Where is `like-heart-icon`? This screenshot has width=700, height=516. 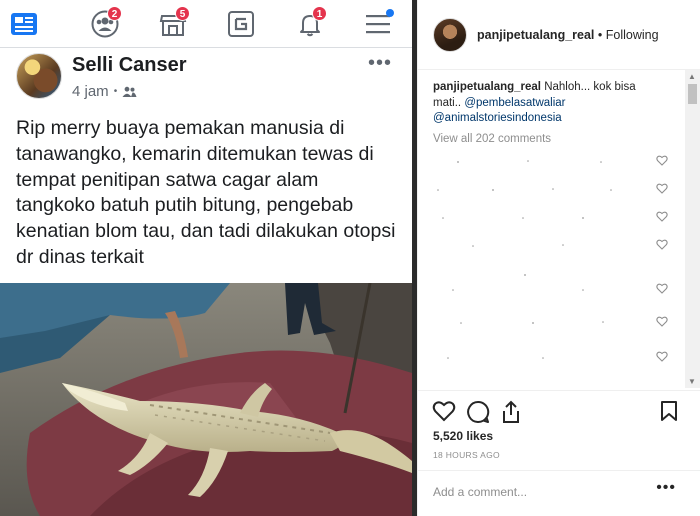
like-heart-icon is located at coordinates (444, 411).